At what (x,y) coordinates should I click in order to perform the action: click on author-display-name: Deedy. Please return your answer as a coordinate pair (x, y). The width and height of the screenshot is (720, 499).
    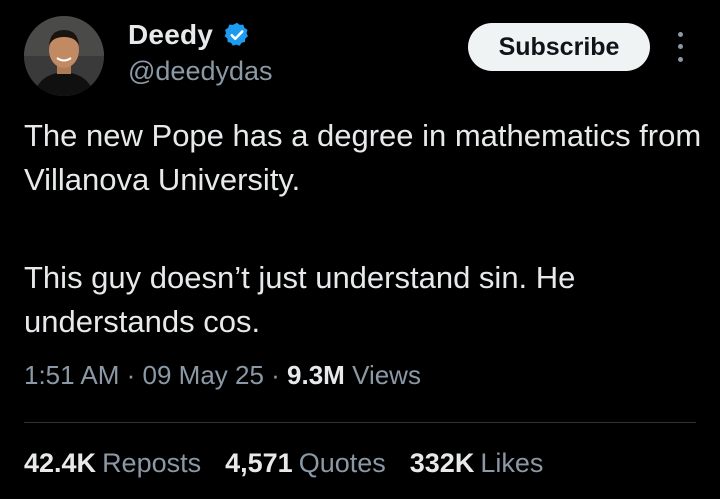
    Looking at the image, I should click on (170, 35).